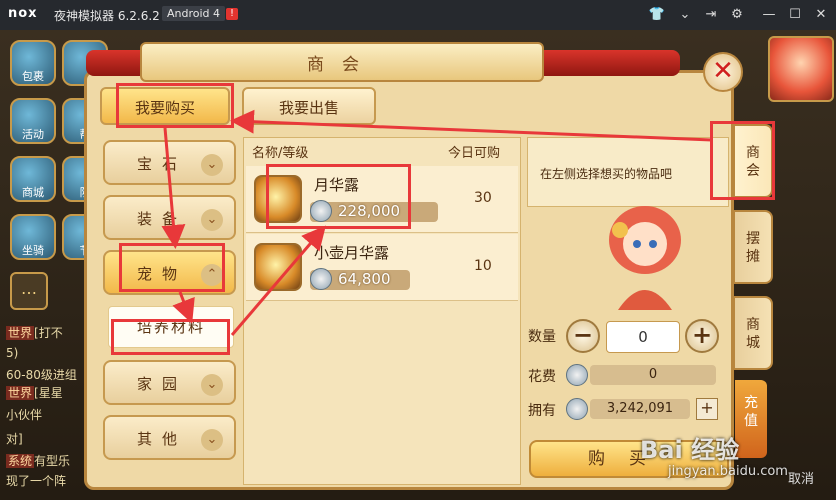 The height and width of the screenshot is (500, 836). Describe the element at coordinates (471, 125) in the screenshot. I see `arrow-to-buy-tab` at that location.